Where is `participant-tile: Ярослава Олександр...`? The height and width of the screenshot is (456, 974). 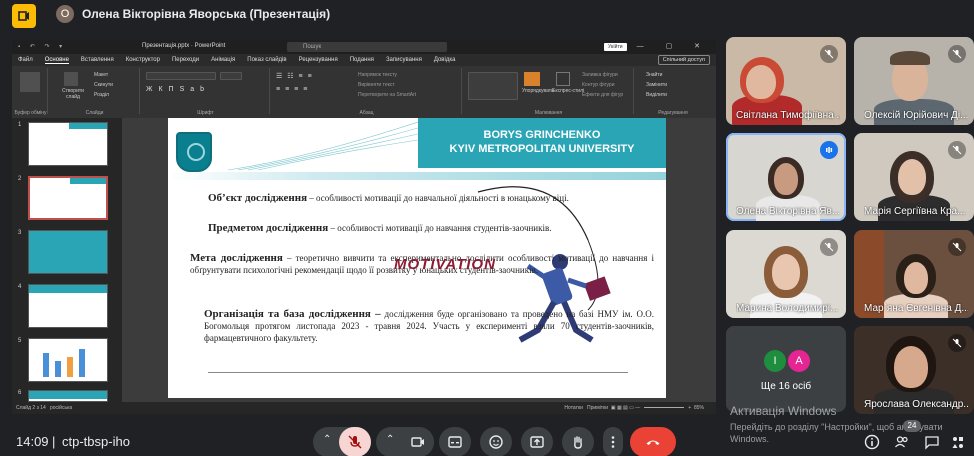 participant-tile: Ярослава Олександр... is located at coordinates (914, 370).